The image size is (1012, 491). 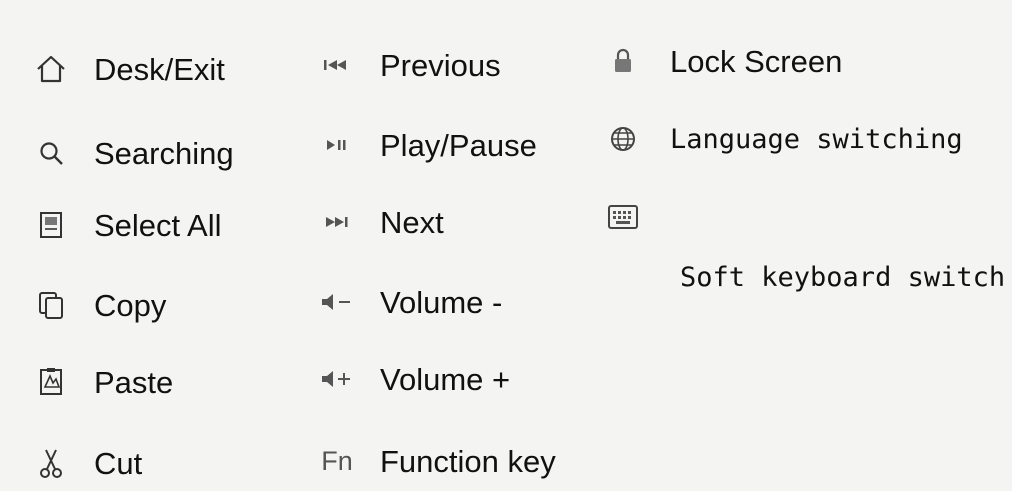 I want to click on legend-item-lock-screen: Lock Screen, so click(x=724, y=61).